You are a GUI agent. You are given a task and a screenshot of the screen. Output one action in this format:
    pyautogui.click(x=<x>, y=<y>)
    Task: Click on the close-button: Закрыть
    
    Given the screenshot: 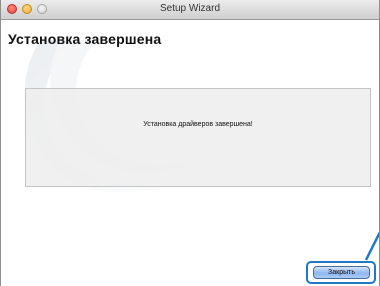 What is the action you would take?
    pyautogui.click(x=341, y=272)
    